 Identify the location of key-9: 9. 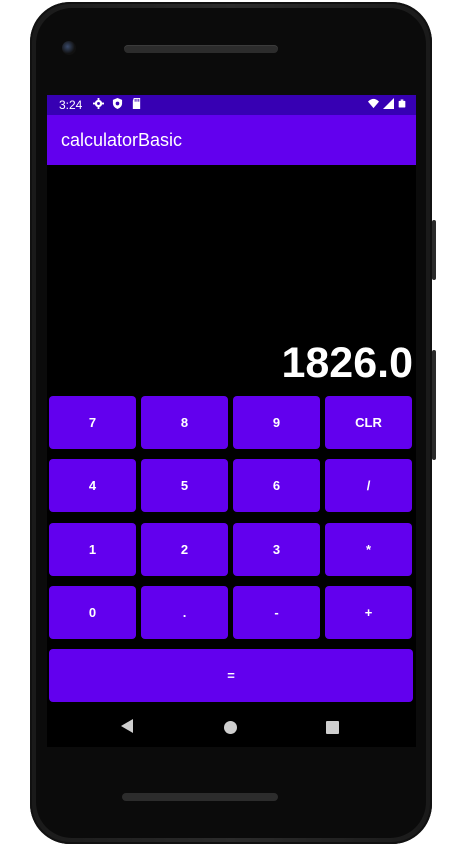
(276, 422).